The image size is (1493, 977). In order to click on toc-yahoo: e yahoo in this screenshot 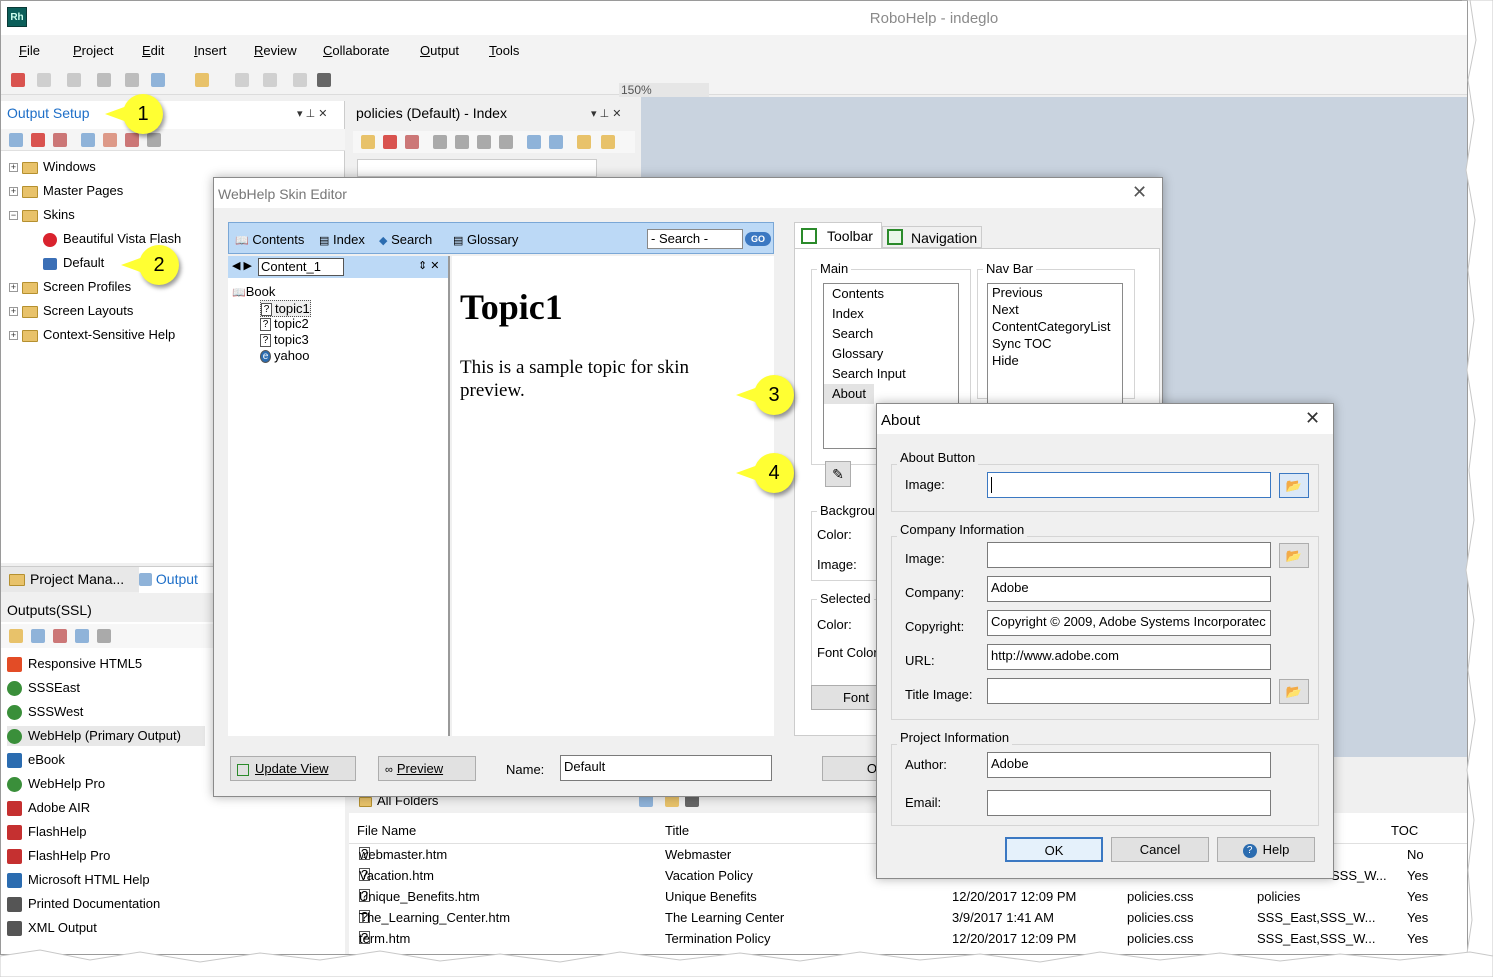, I will do `click(284, 356)`.